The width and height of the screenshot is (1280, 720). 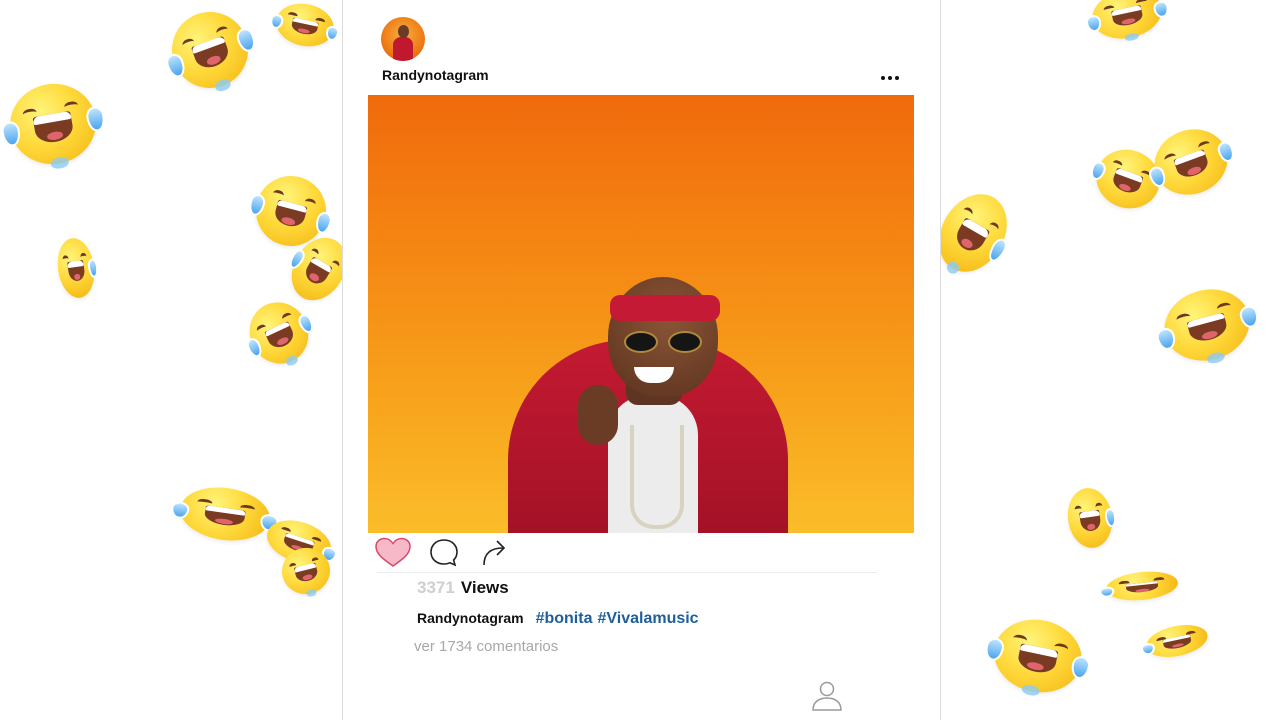 I want to click on view-comments-link: ver 1734 comentarios, so click(x=486, y=646).